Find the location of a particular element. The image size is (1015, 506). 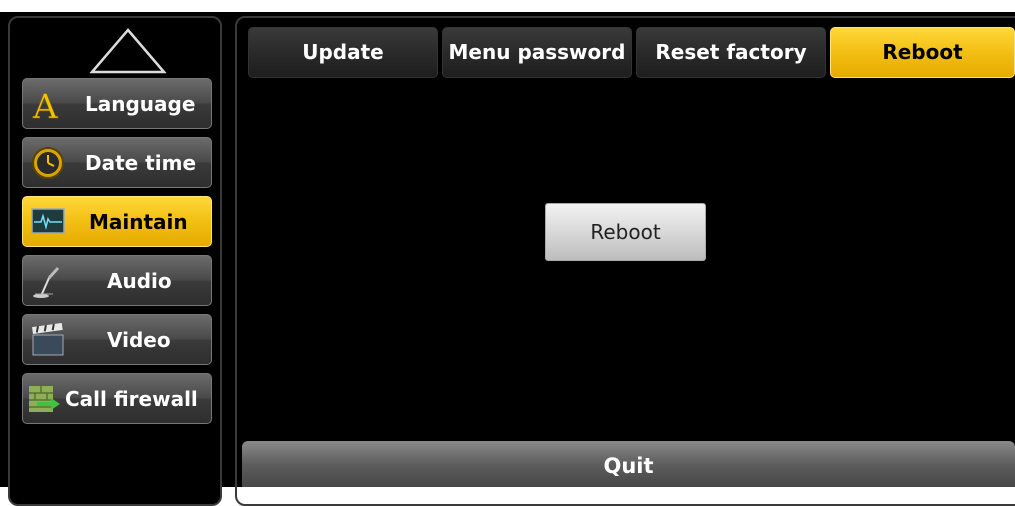

sidebar-item-call-firewall: Call firewall is located at coordinates (117, 398).